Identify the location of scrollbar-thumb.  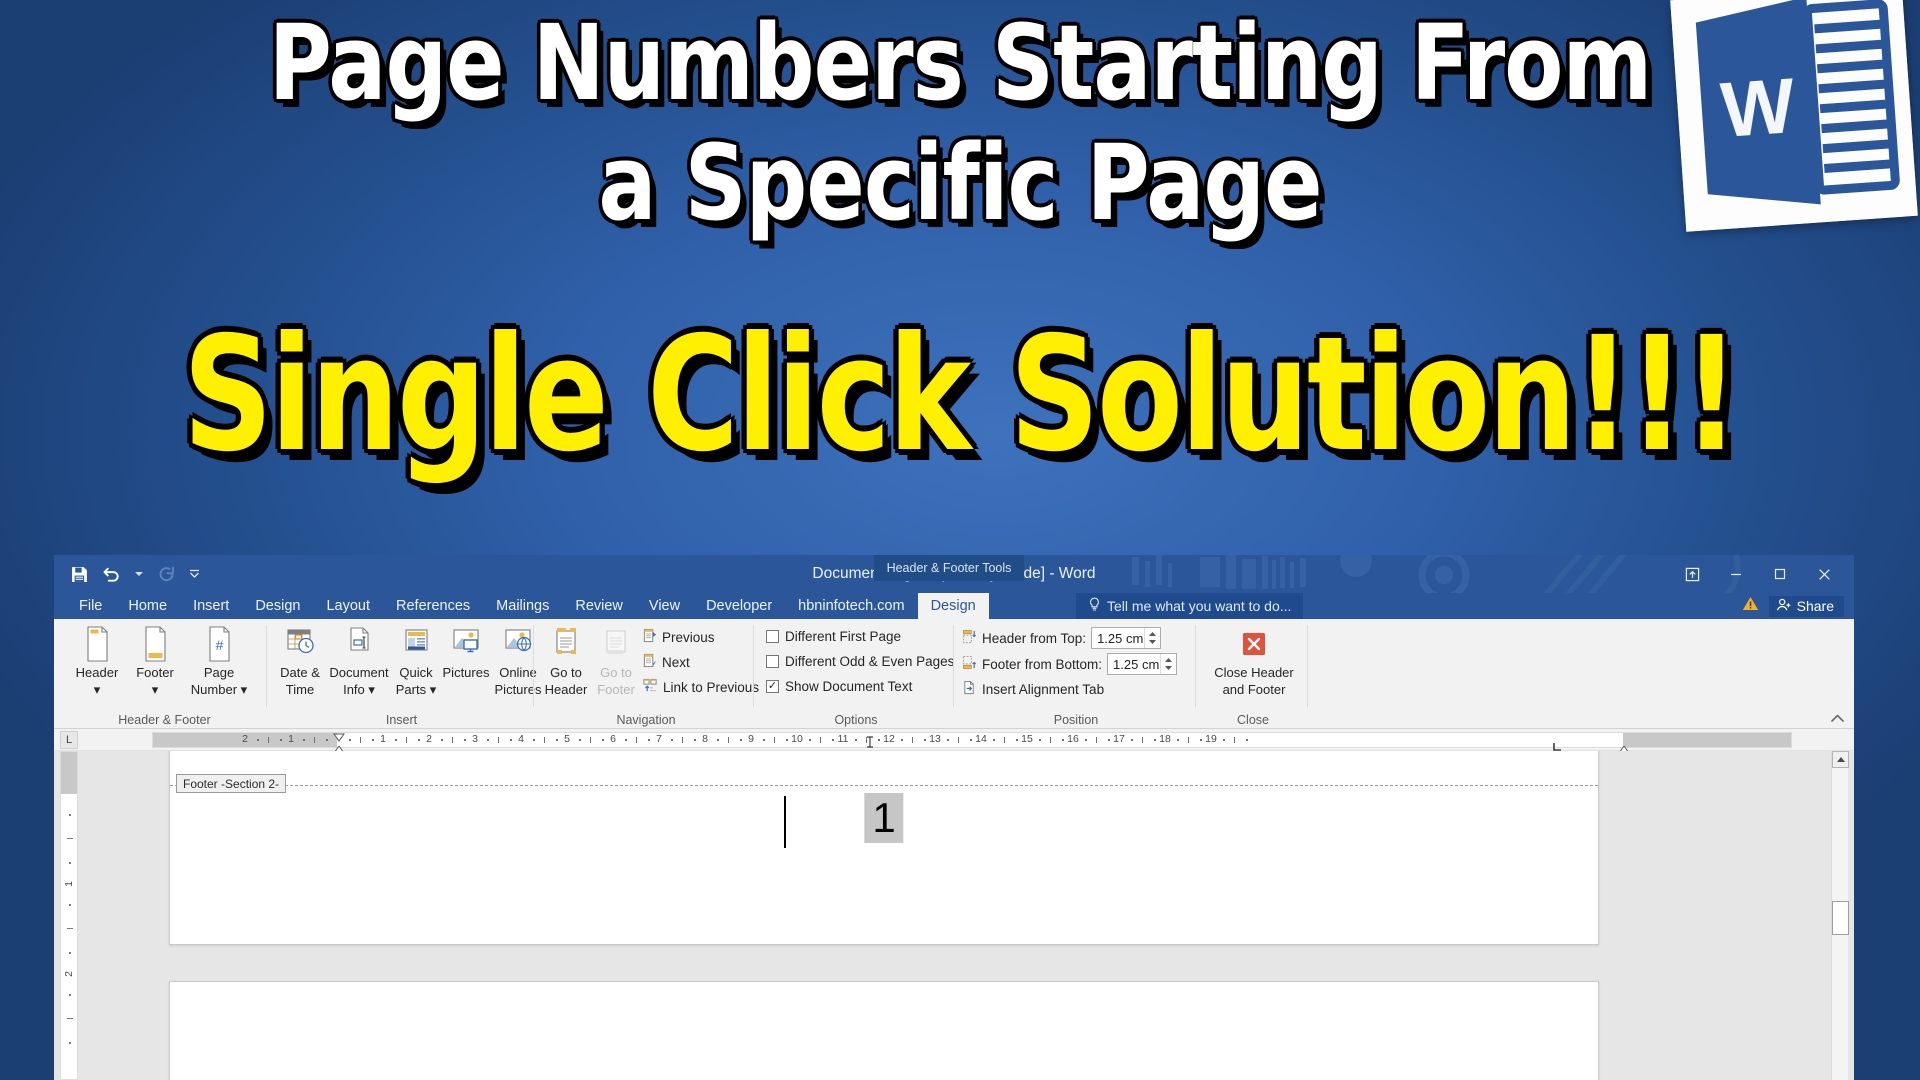
(1840, 918).